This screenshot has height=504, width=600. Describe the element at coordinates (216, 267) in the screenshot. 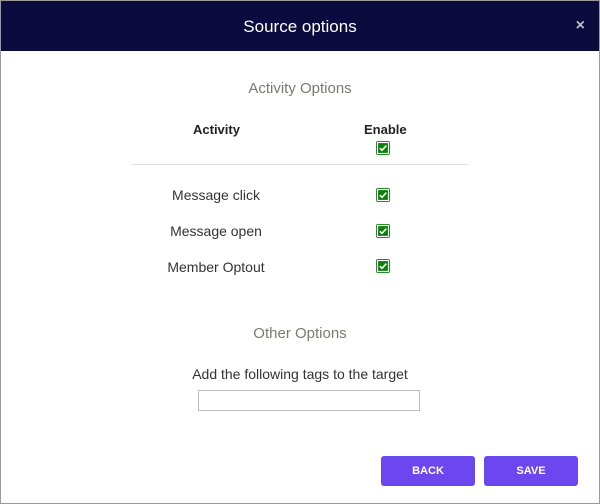

I see `activity-row-label: Member Optout` at that location.